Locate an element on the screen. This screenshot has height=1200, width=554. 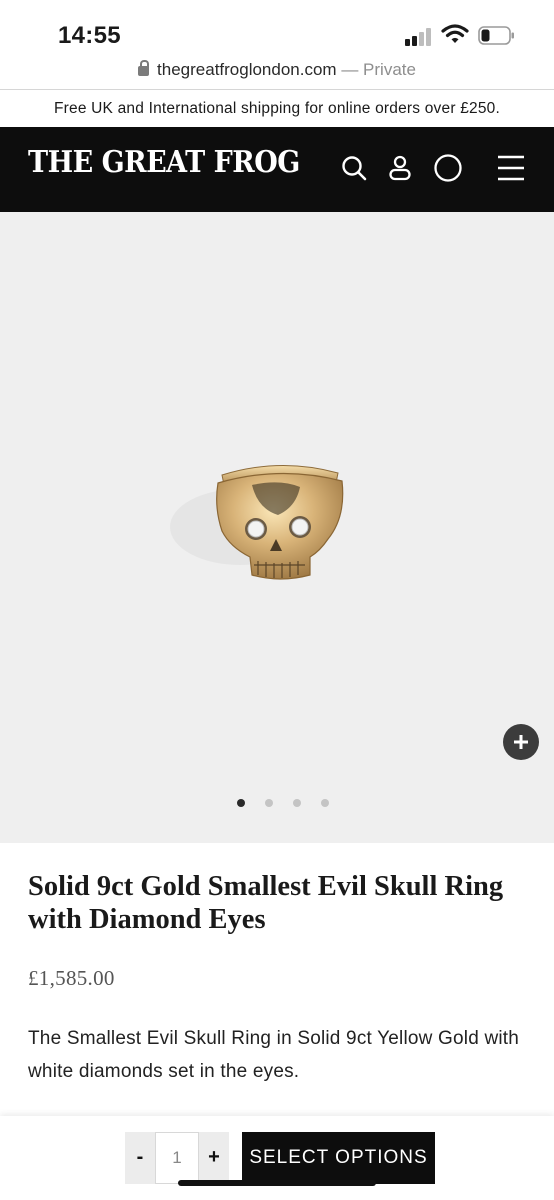
status-time: 14:55 is located at coordinates (89, 35).